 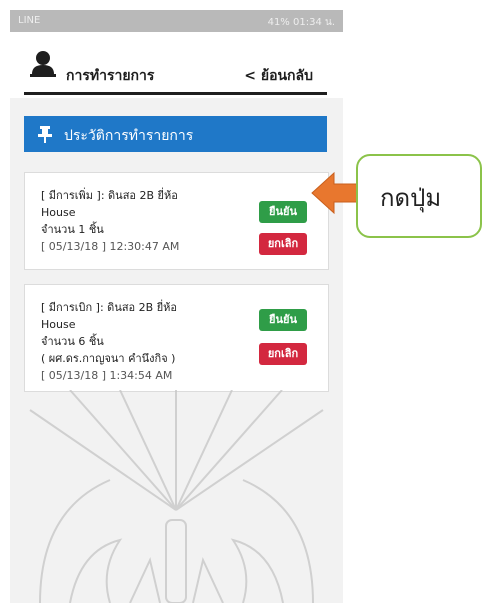 I want to click on item-quantity-line: จำนวน 1 ชิ้น, so click(x=72, y=229).